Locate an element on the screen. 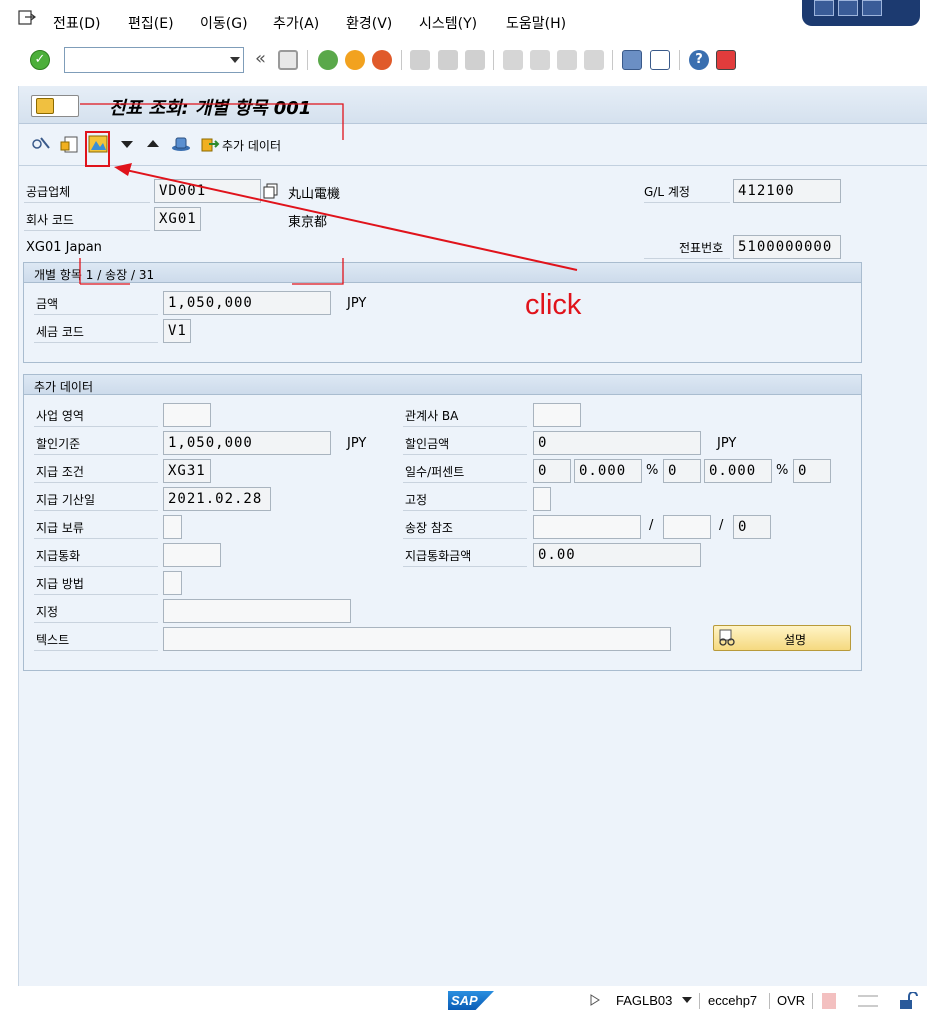 This screenshot has width=927, height=1010. days-2-field: 0 is located at coordinates (682, 471).